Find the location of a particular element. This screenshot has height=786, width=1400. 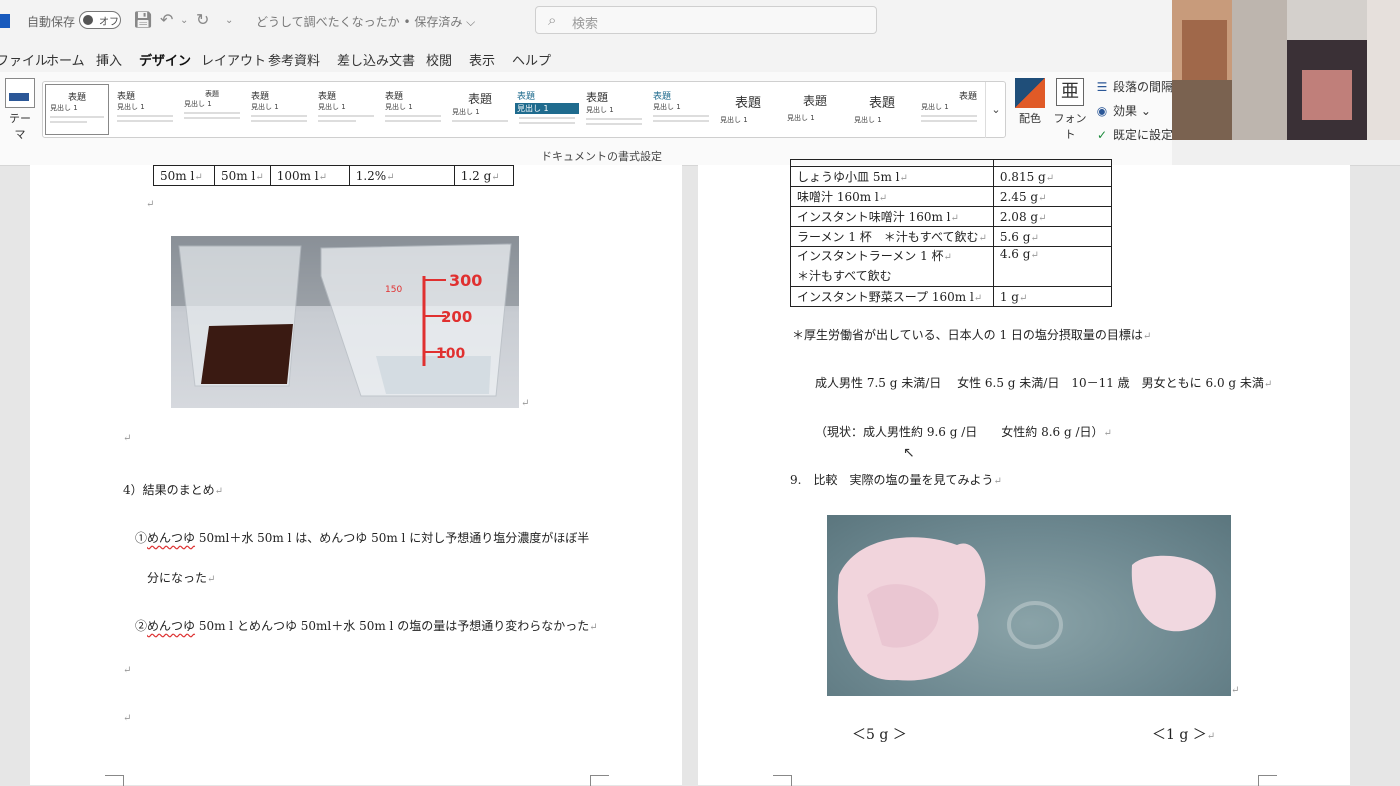

tab-layout: レイアウト is located at coordinates (233, 59).